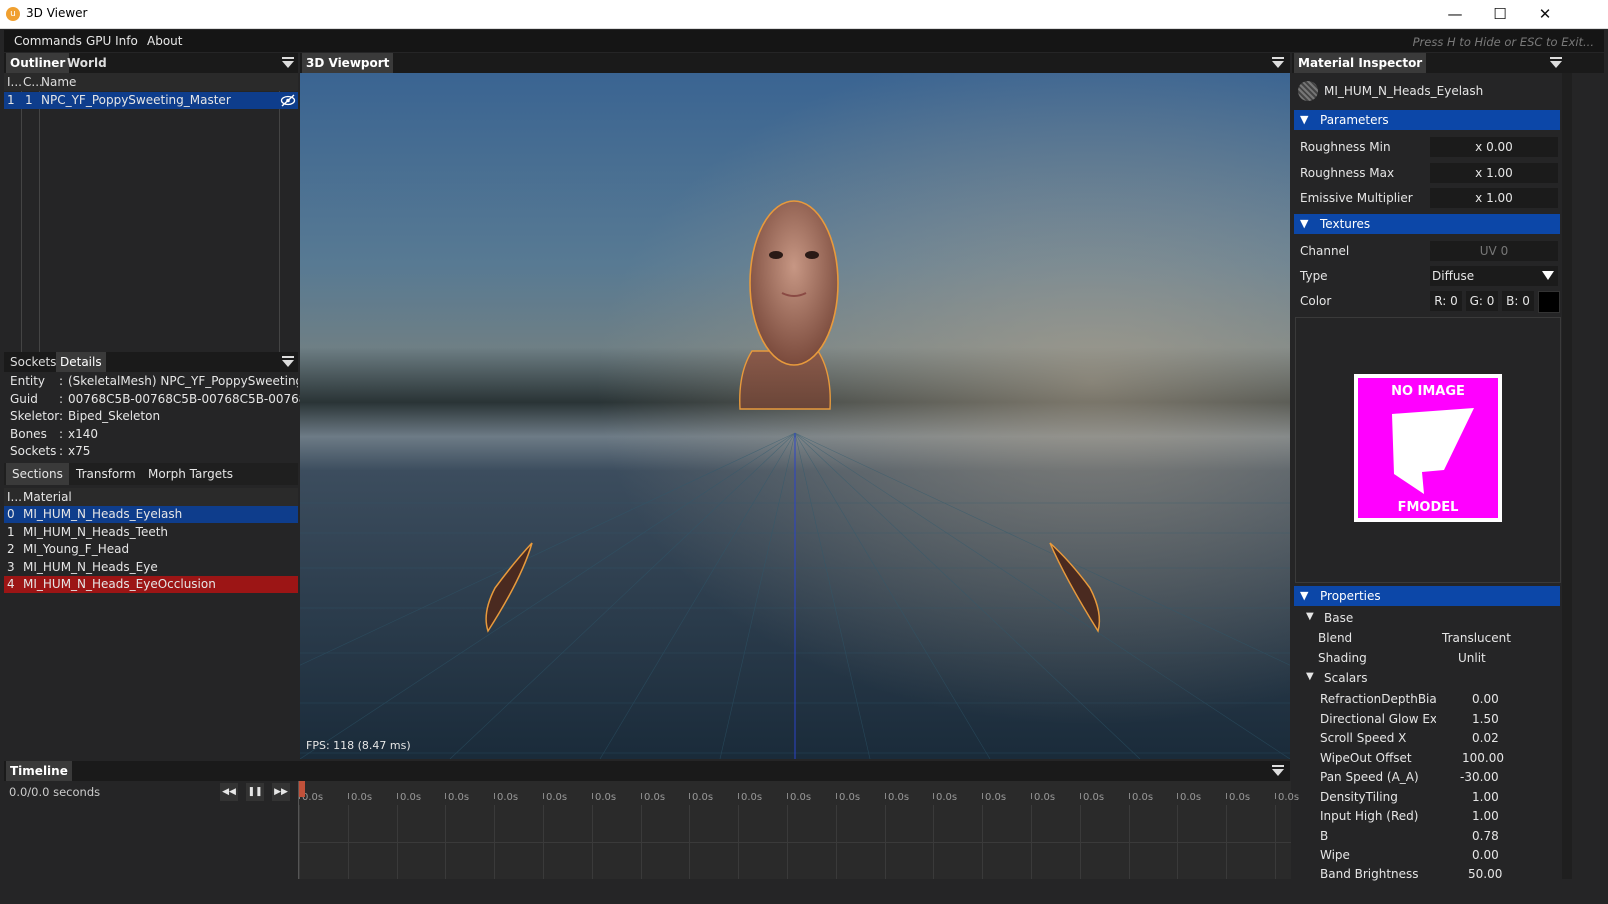 This screenshot has width=1608, height=904. What do you see at coordinates (199, 399) in the screenshot?
I see `detail-value: 00768C5B-00768C5B-00768C5B-00768C5B` at bounding box center [199, 399].